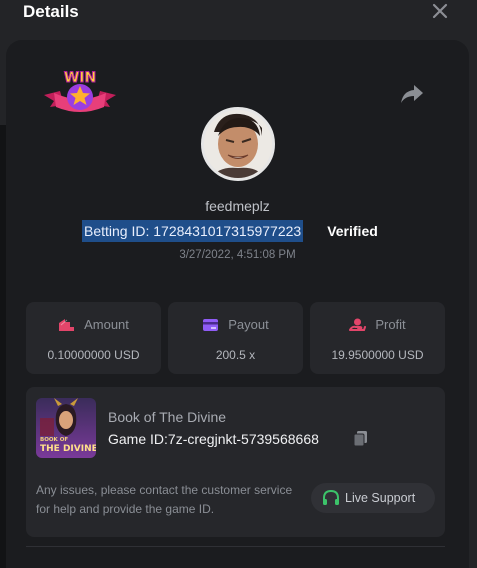  What do you see at coordinates (248, 324) in the screenshot?
I see `payout-label: Payout` at bounding box center [248, 324].